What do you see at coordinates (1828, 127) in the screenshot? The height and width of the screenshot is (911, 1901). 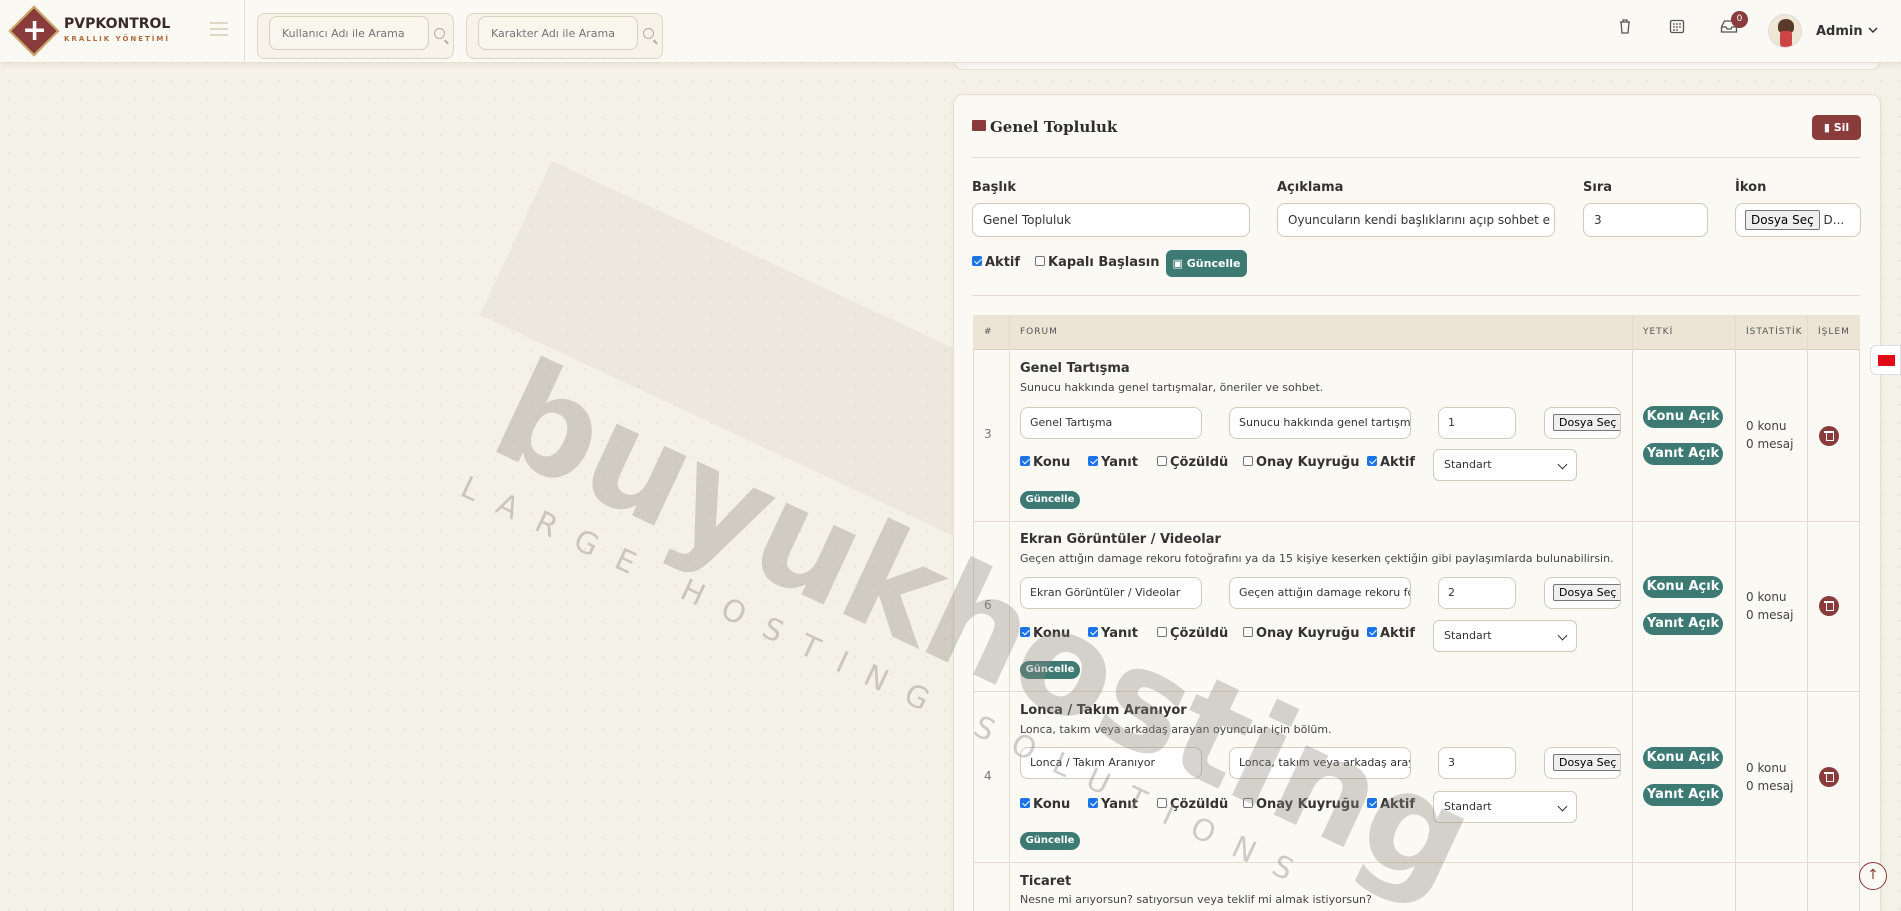 I see `trash-icon: ▮` at bounding box center [1828, 127].